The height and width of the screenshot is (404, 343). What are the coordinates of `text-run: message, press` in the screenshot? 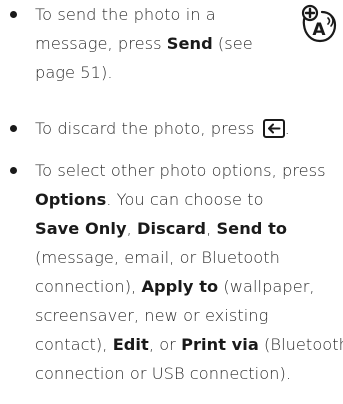 It's located at (101, 43).